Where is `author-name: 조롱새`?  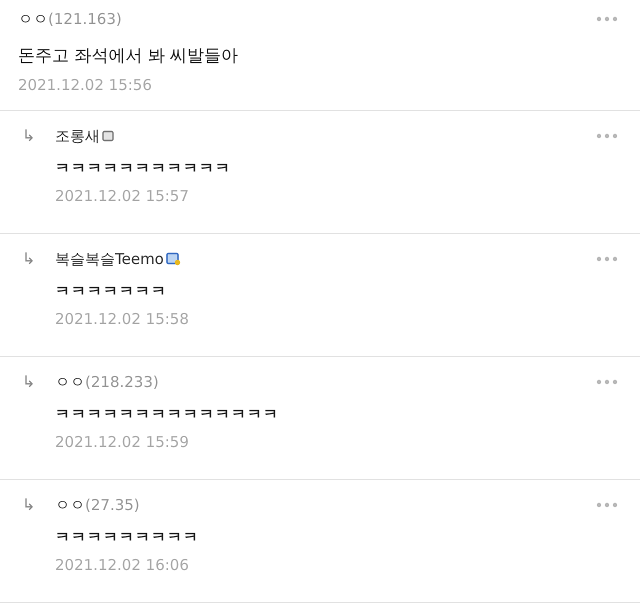 author-name: 조롱새 is located at coordinates (77, 136).